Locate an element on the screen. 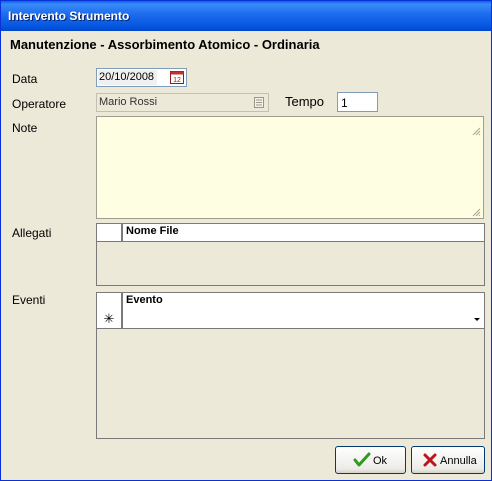 Image resolution: width=492 pixels, height=481 pixels. eventi-label: Eventi is located at coordinates (29, 300).